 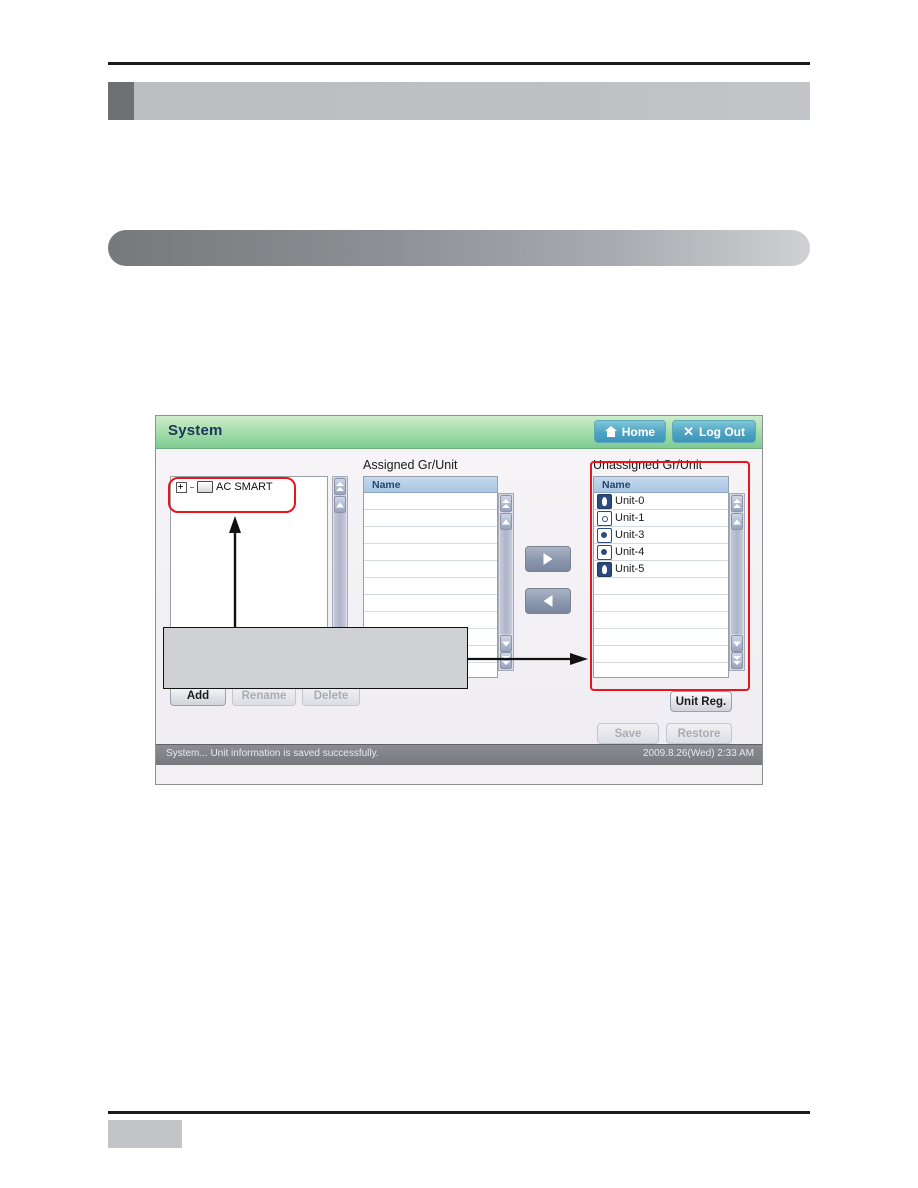 I want to click on app-titlebar: System Home ✕ Log Out, so click(x=459, y=432).